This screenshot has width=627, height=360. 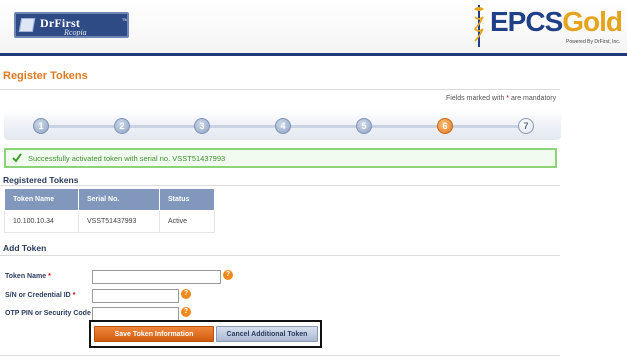 What do you see at coordinates (202, 126) in the screenshot?
I see `step-3: 3` at bounding box center [202, 126].